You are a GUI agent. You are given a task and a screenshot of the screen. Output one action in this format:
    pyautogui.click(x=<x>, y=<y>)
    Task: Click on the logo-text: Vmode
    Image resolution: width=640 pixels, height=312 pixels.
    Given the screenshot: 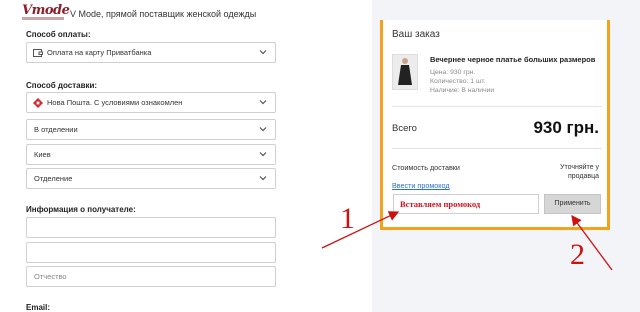 What is the action you would take?
    pyautogui.click(x=46, y=10)
    